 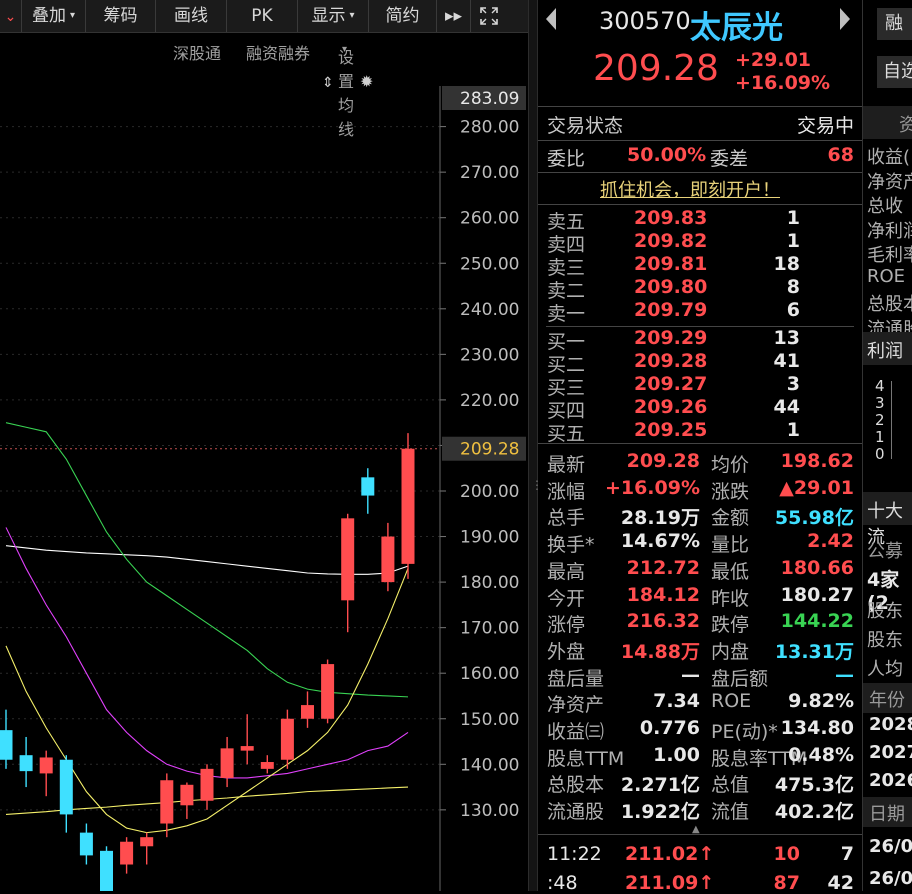 What do you see at coordinates (352, 15) in the screenshot?
I see `chevron-down-icon: ▾` at bounding box center [352, 15].